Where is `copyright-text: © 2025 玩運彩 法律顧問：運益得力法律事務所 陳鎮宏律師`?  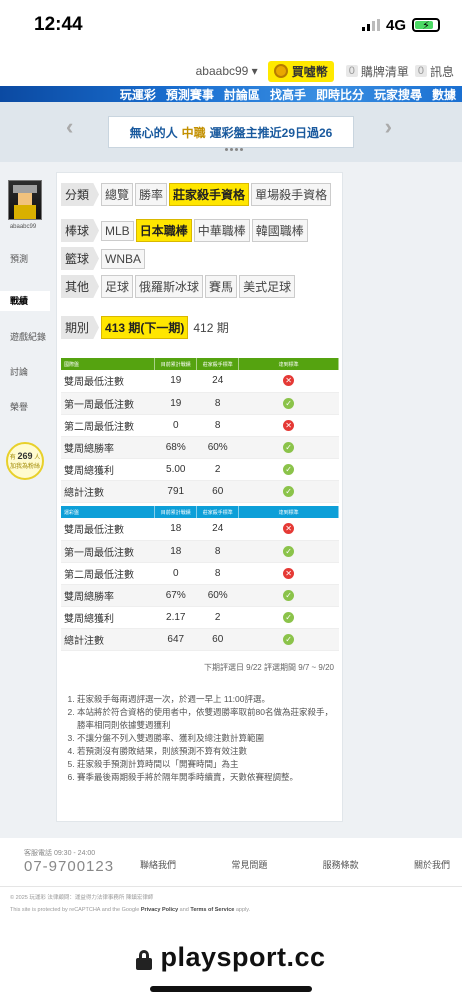
copyright-text: © 2025 玩運彩 法律顧問：運益得力法律事務所 陳鎮宏律師 is located at coordinates (82, 898).